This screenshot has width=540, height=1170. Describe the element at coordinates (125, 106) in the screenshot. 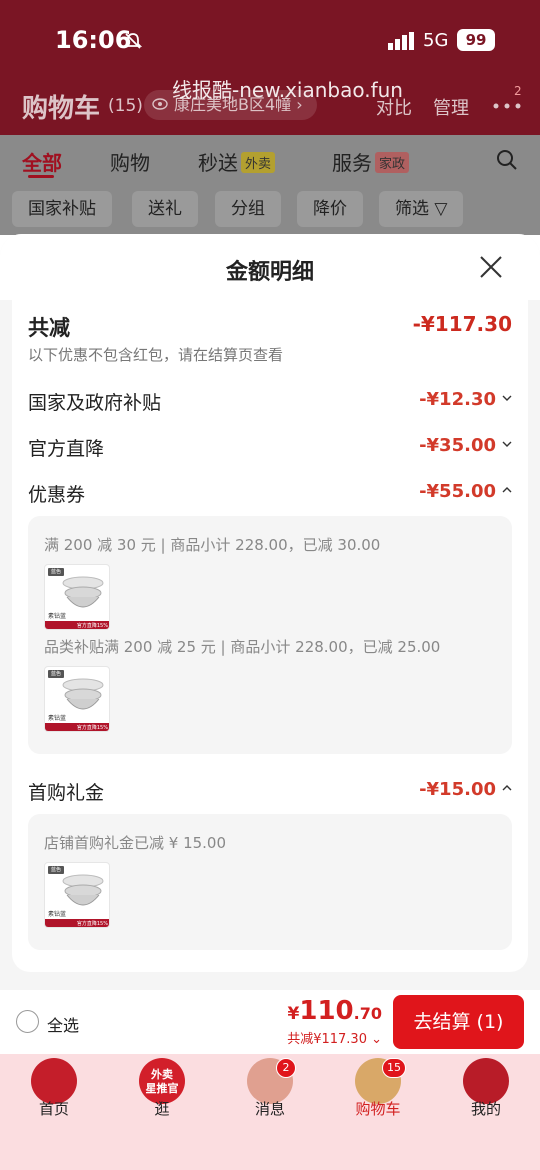

I see `cart-count: (15)` at that location.